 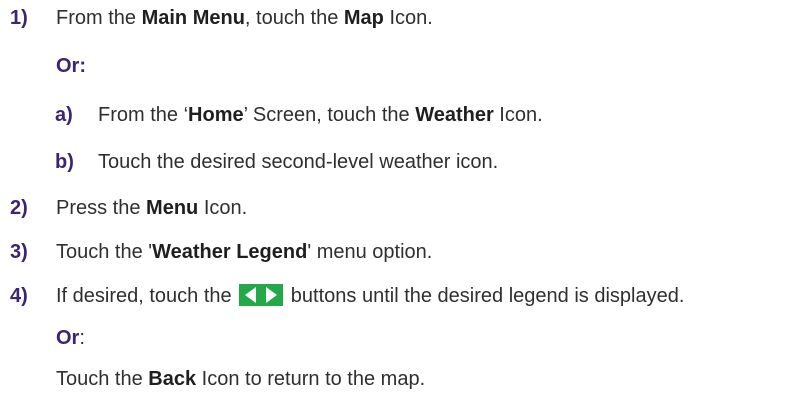 What do you see at coordinates (64, 115) in the screenshot?
I see `substep-number: a)` at bounding box center [64, 115].